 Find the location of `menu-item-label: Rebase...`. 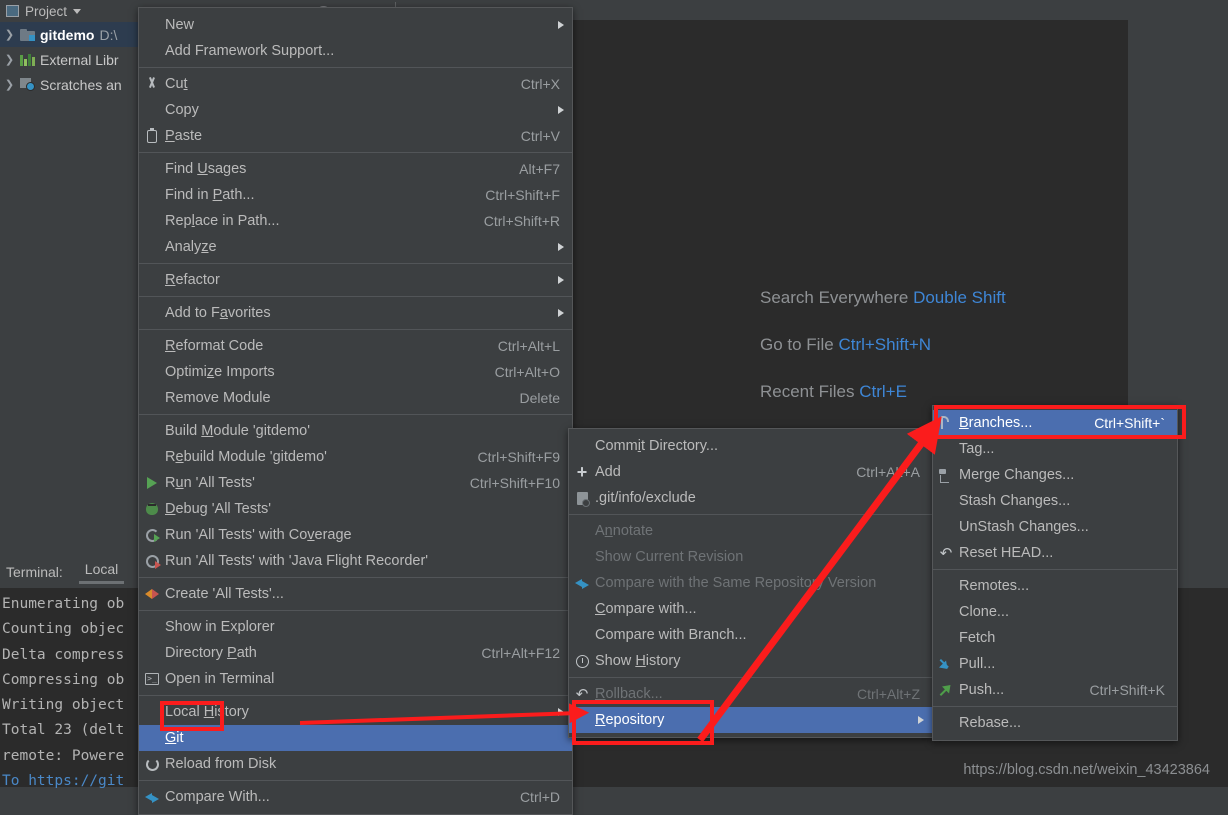

menu-item-label: Rebase... is located at coordinates (990, 723).